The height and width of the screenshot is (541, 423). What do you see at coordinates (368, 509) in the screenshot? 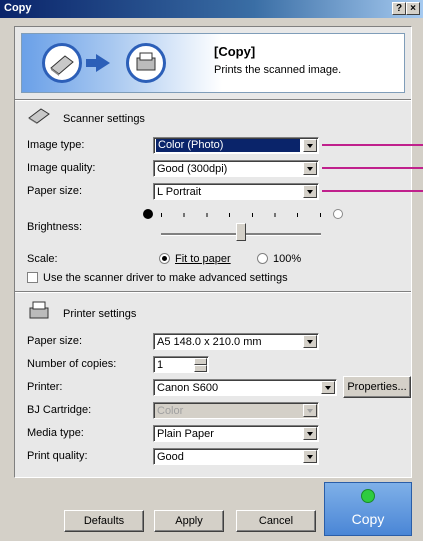
I see `copy-button: Copy` at bounding box center [368, 509].